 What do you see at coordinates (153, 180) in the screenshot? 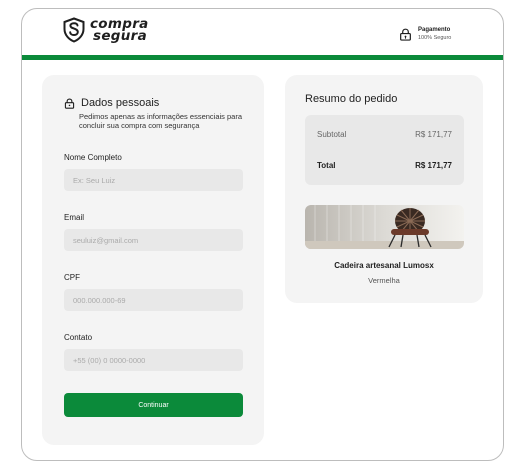
I see `full-name-input` at bounding box center [153, 180].